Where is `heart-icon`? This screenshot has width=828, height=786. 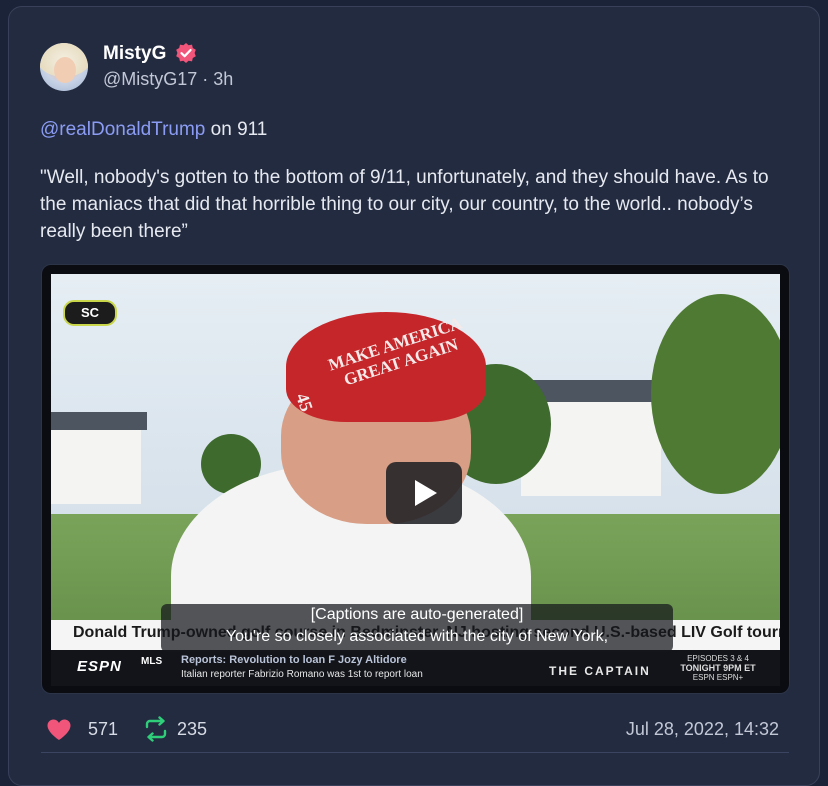
heart-icon is located at coordinates (59, 730).